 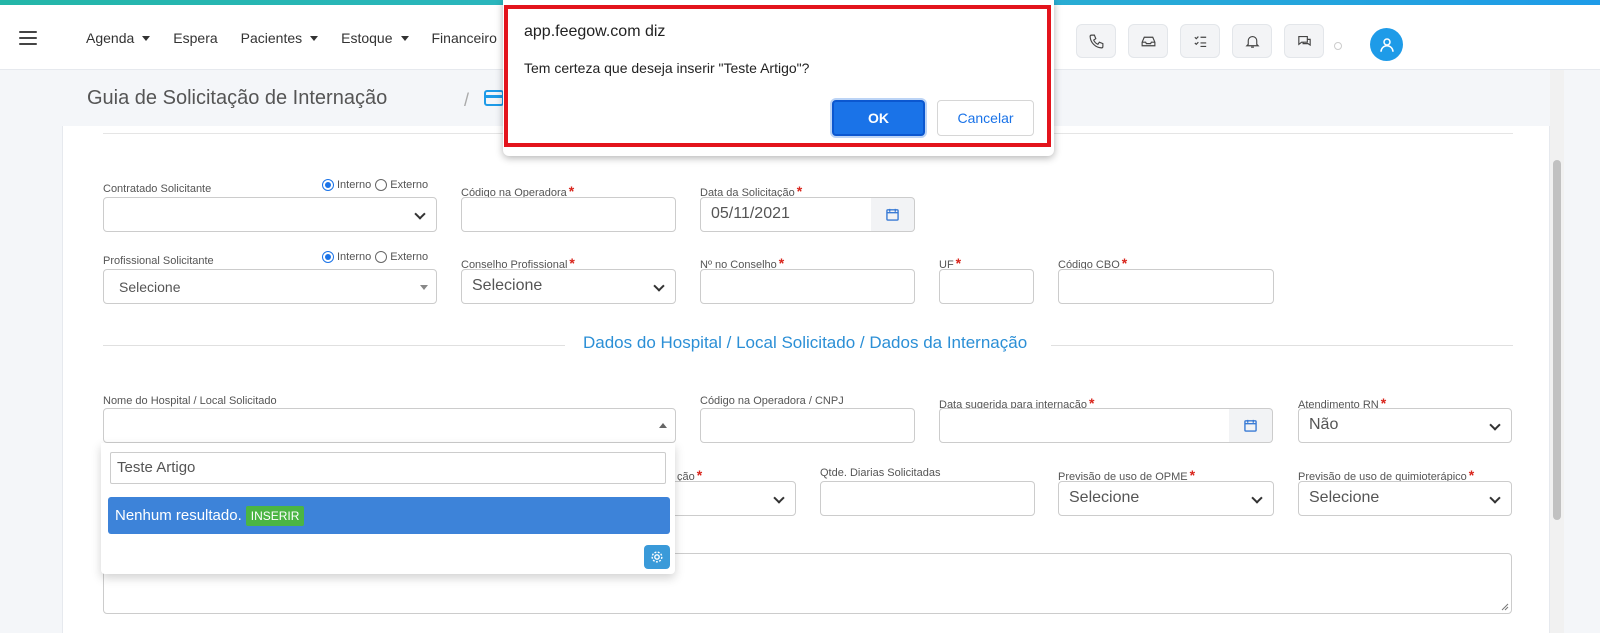 What do you see at coordinates (1405, 425) in the screenshot?
I see `atendimento-rn-select: Não` at bounding box center [1405, 425].